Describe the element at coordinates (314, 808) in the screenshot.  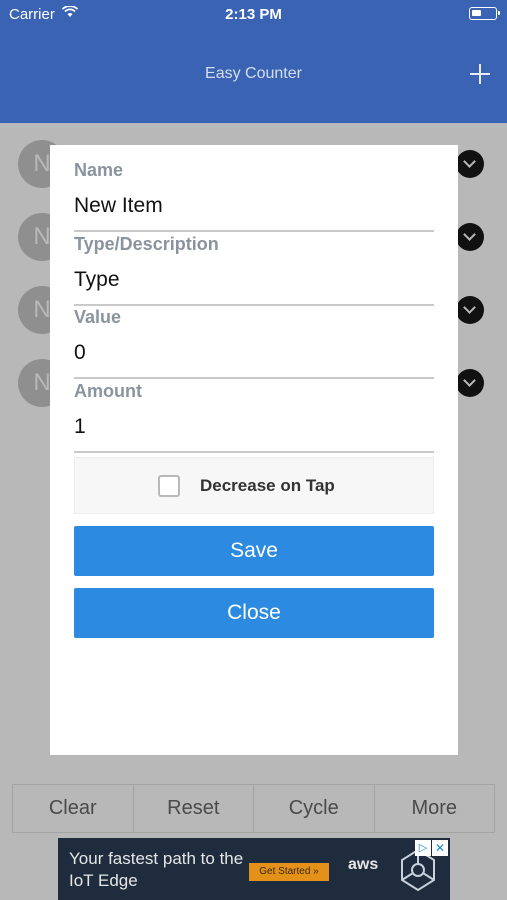
I see `cycle-button: Cycle` at that location.